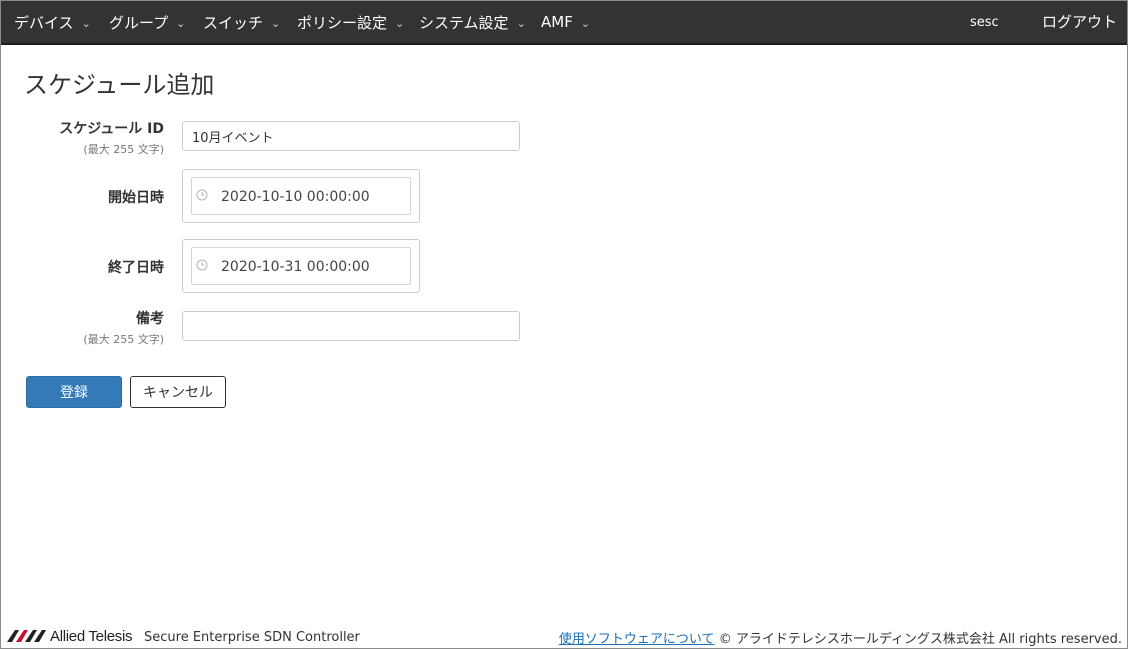  I want to click on remarks-hint: (最大 255 文字), so click(123, 339).